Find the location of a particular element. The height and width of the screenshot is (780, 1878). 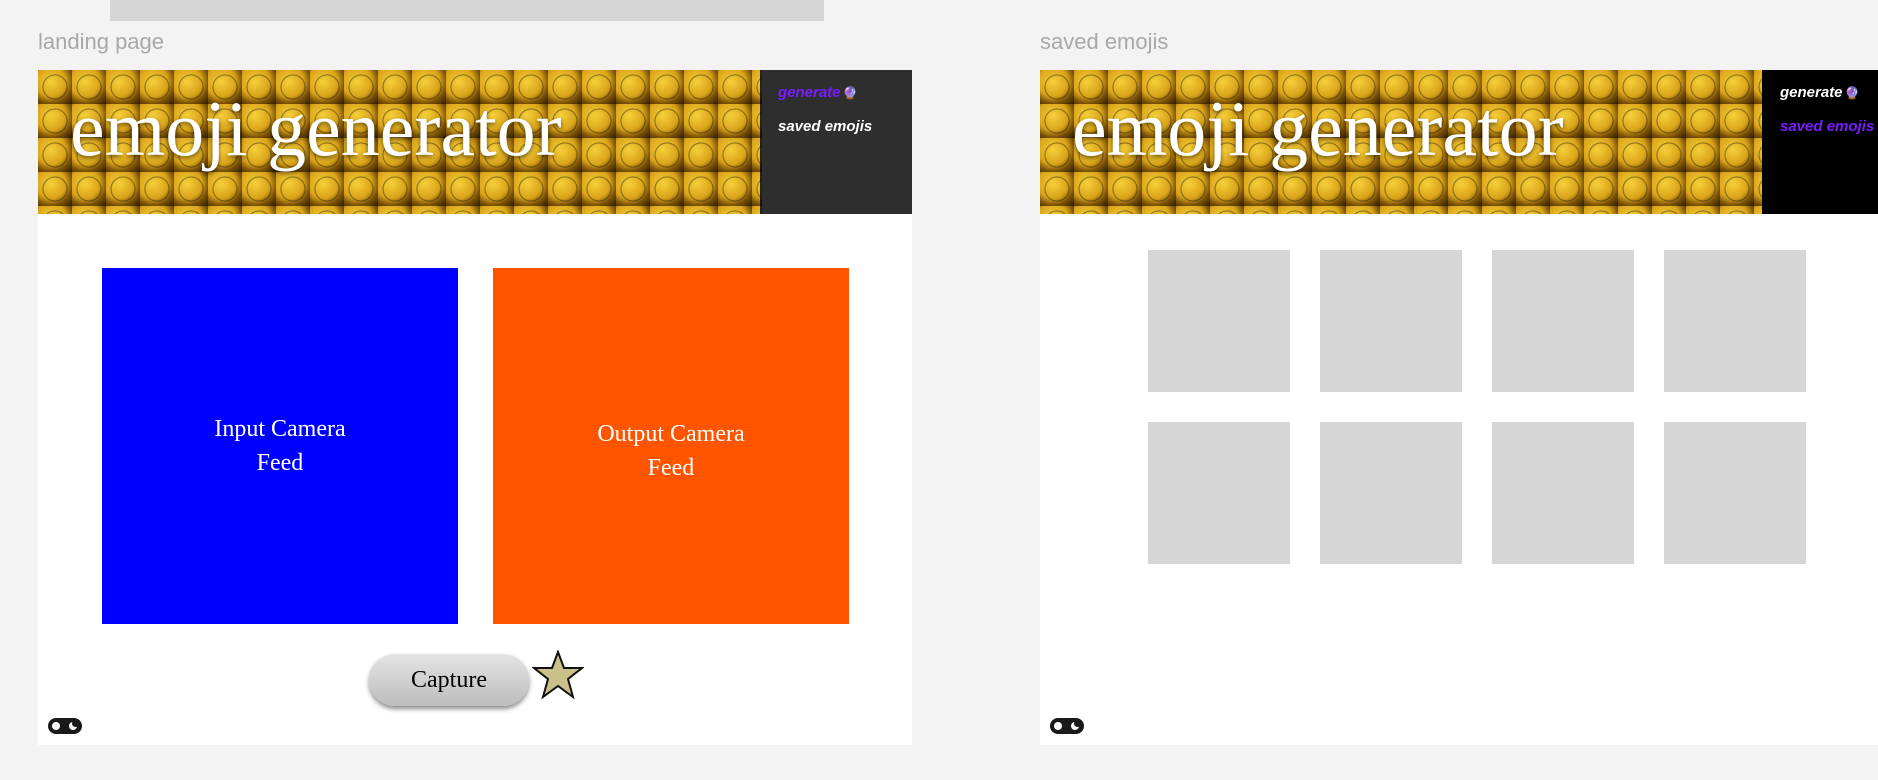

input-feed-line2: Feed is located at coordinates (280, 463).